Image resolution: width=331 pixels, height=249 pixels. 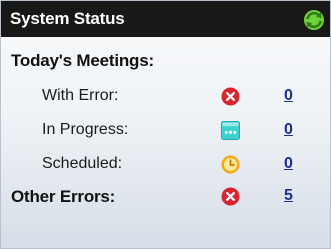 What do you see at coordinates (288, 164) in the screenshot?
I see `scheduled-count-link: 0` at bounding box center [288, 164].